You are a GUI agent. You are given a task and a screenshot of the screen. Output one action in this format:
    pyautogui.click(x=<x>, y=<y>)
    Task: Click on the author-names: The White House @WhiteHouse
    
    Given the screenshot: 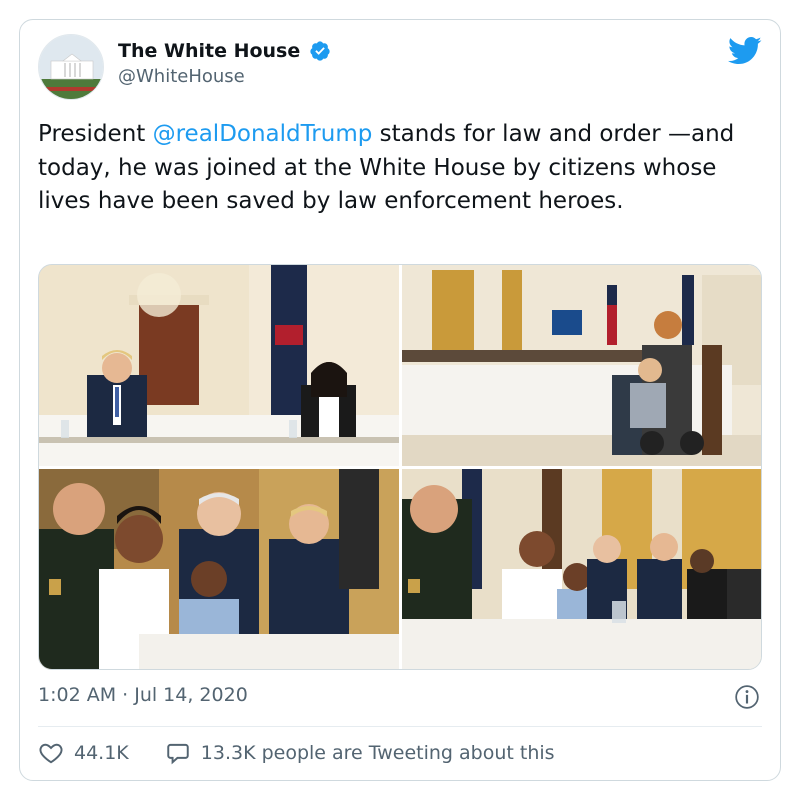 What is the action you would take?
    pyautogui.click(x=224, y=63)
    